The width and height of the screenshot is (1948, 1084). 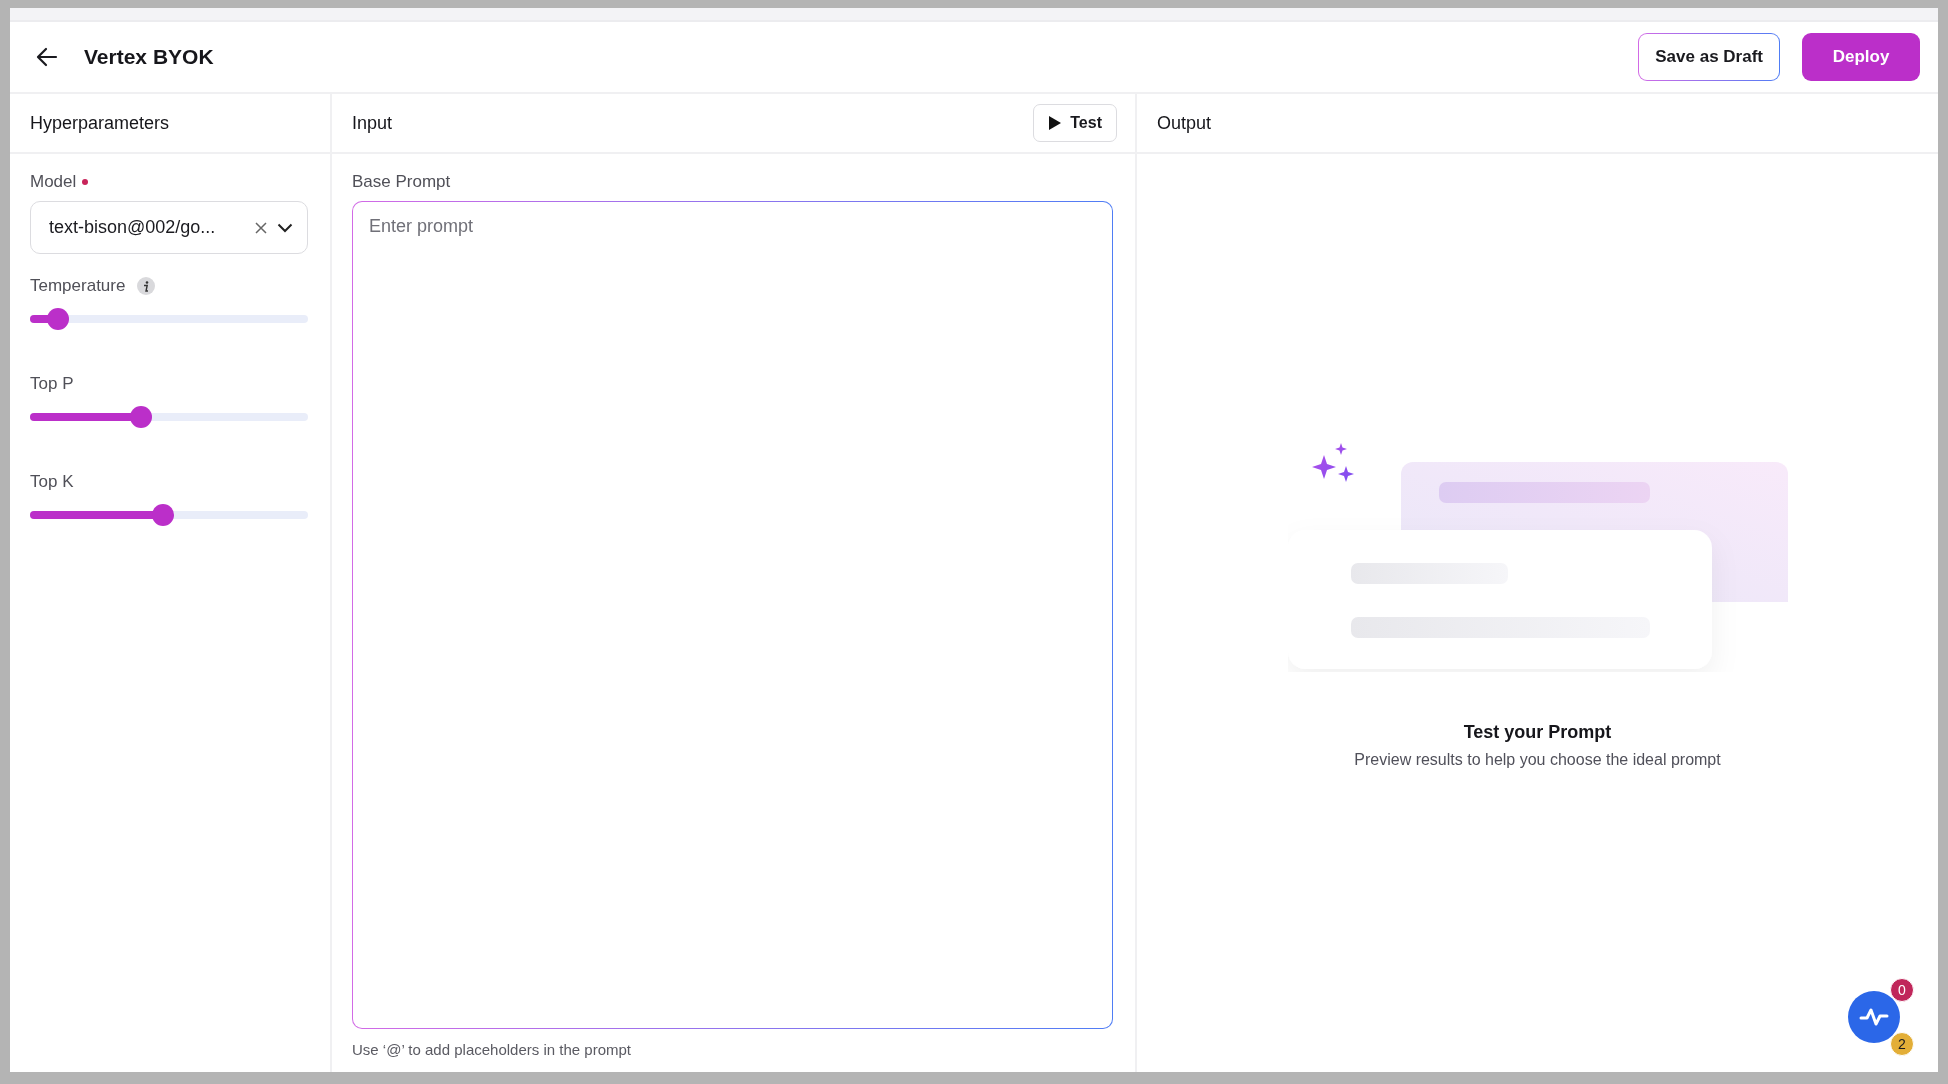 What do you see at coordinates (78, 286) in the screenshot?
I see `slider-label: Temperature` at bounding box center [78, 286].